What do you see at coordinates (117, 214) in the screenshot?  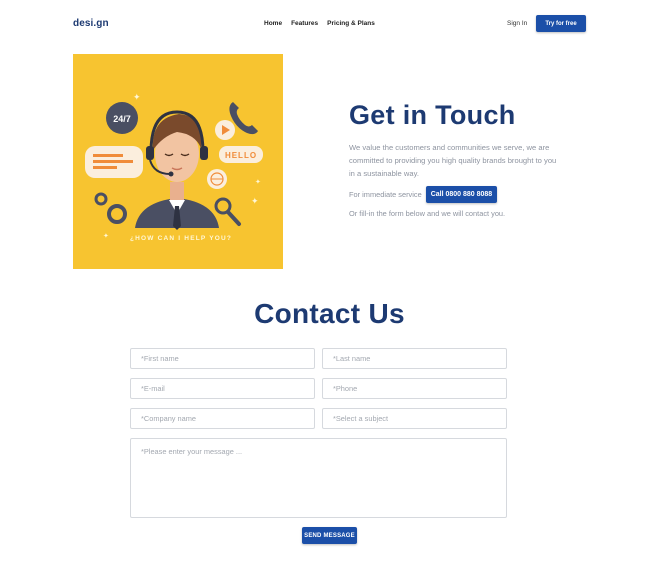 I see `gear-icon` at bounding box center [117, 214].